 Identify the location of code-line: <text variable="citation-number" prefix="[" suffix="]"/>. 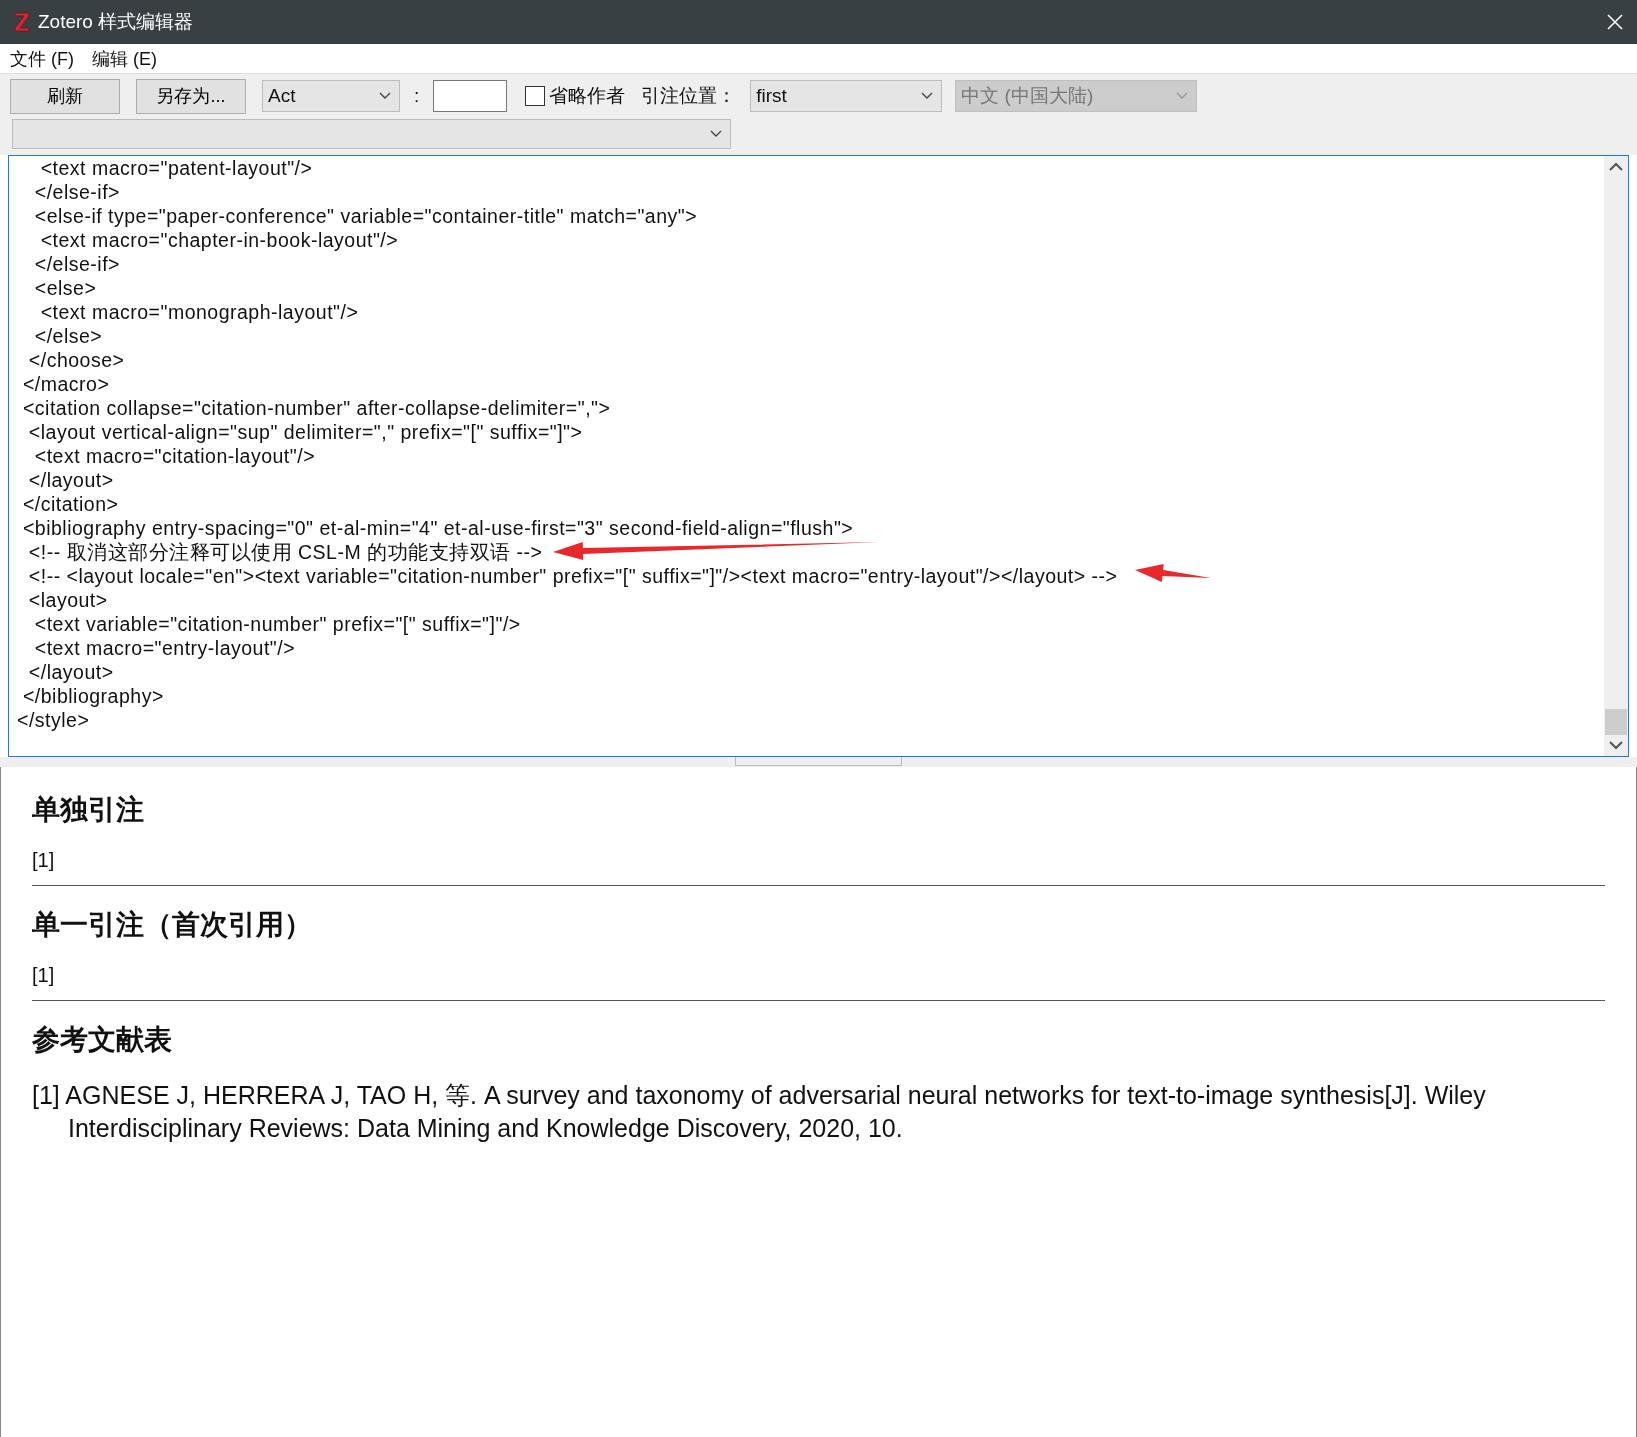
(277, 624).